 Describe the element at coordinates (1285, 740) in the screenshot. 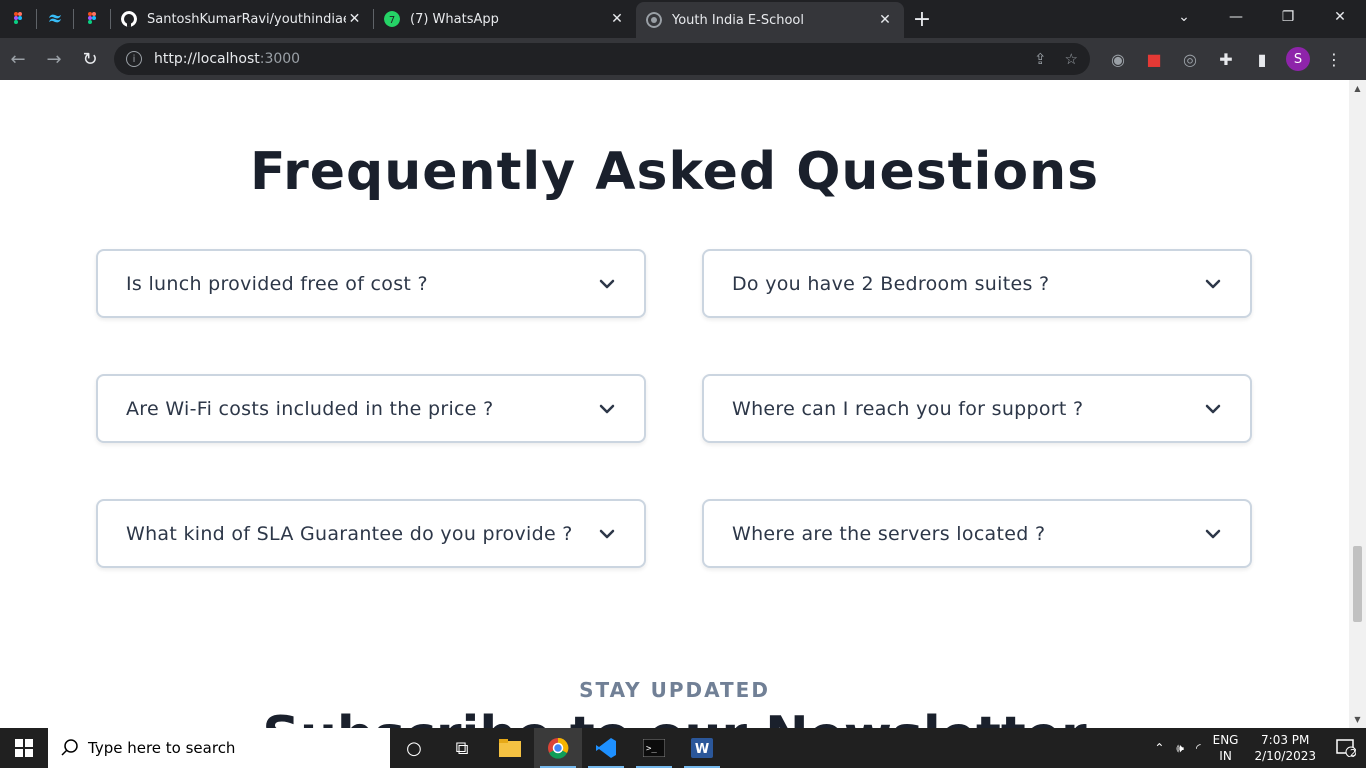

I see `clock-time: 7:03 PM` at that location.